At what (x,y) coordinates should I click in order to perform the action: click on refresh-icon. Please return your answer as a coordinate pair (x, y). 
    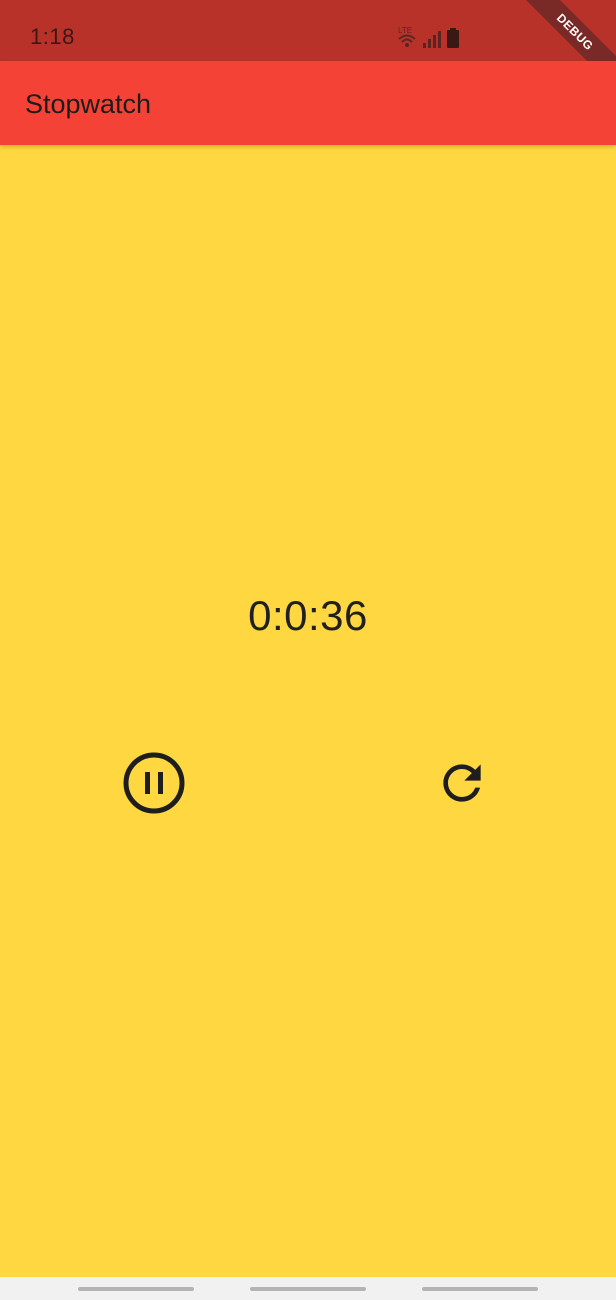
    Looking at the image, I should click on (462, 783).